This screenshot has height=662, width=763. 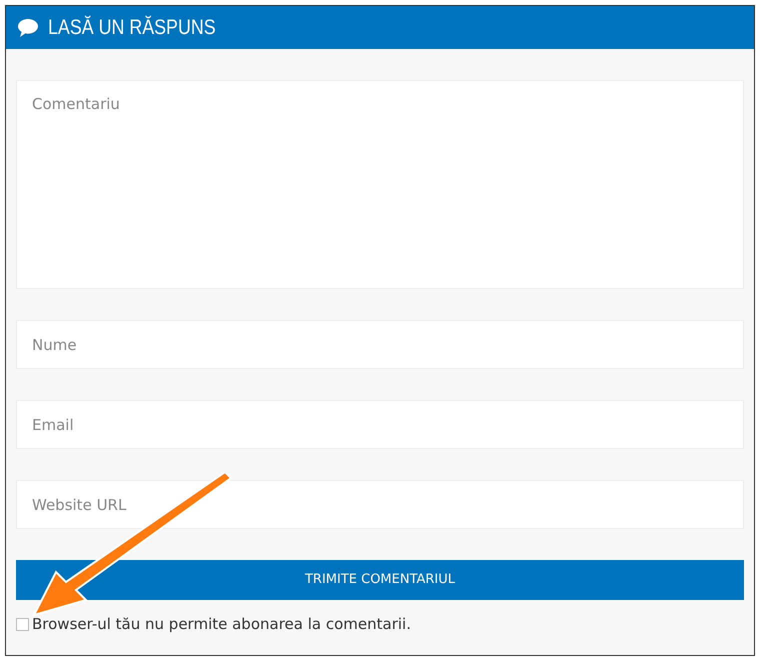 I want to click on input-field: Email, so click(x=380, y=424).